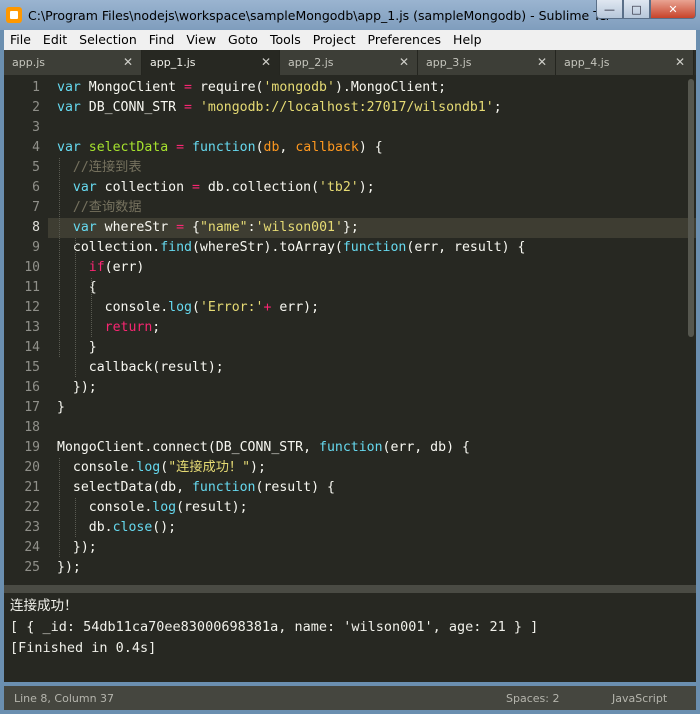  Describe the element at coordinates (36, 207) in the screenshot. I see `line-number: 7` at that location.